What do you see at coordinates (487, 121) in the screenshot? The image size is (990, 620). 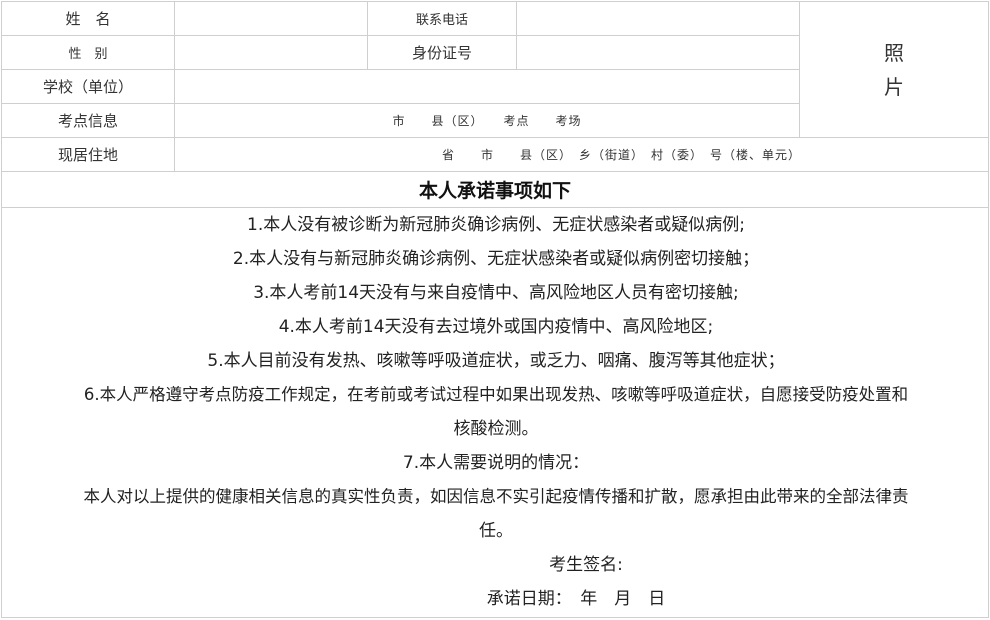 I see `exam-info-field: 市 县（区） 考点 考场` at bounding box center [487, 121].